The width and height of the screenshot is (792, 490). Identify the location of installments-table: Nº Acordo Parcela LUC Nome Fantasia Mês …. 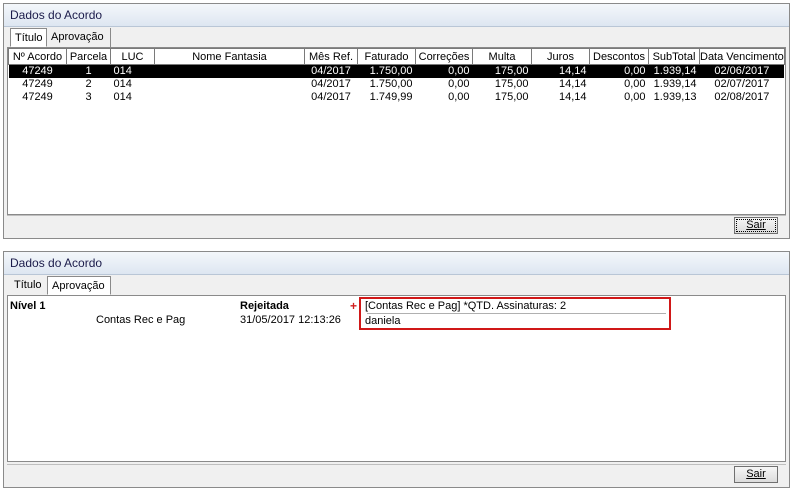
(396, 76).